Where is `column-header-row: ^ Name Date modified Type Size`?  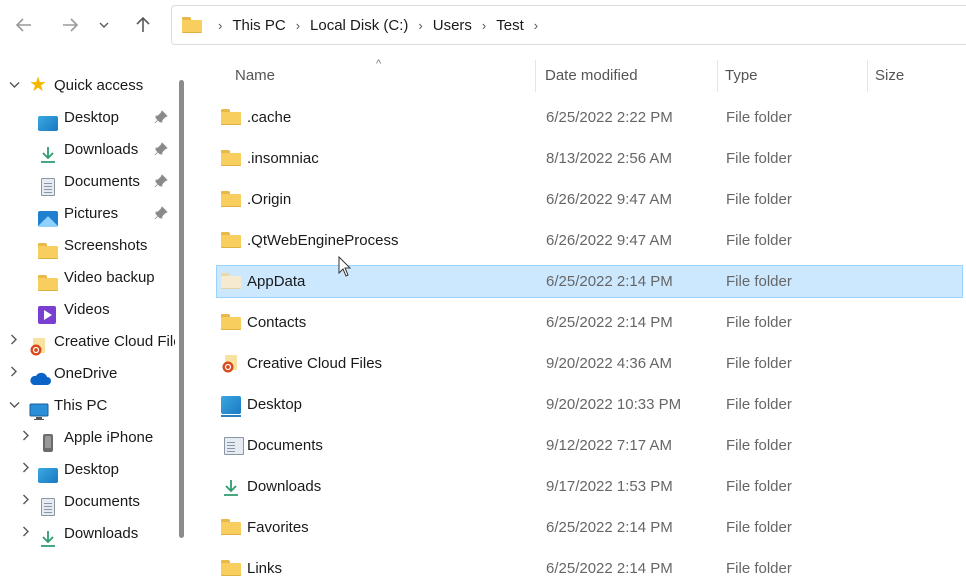 column-header-row: ^ Name Date modified Type Size is located at coordinates (578, 75).